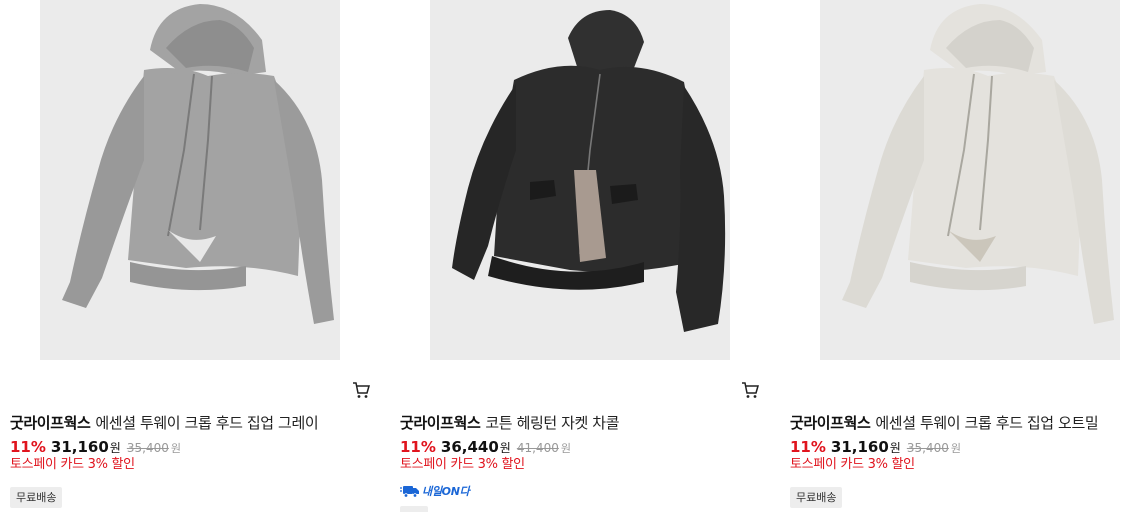 This screenshot has width=1130, height=512. I want to click on delivery-label: 내일ON다, so click(446, 491).